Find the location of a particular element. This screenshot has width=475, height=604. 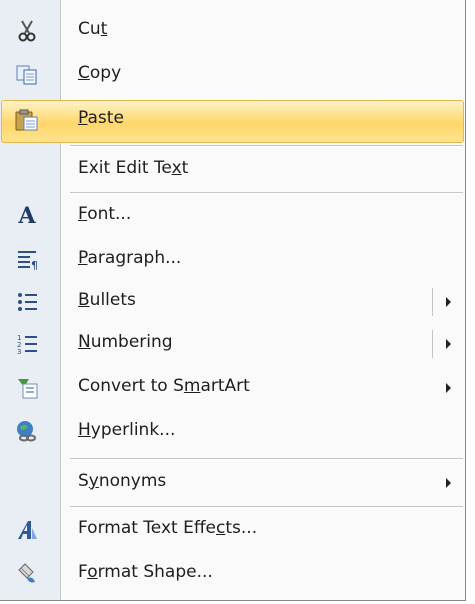

menu-item-bullets: Bullets is located at coordinates (232, 302).